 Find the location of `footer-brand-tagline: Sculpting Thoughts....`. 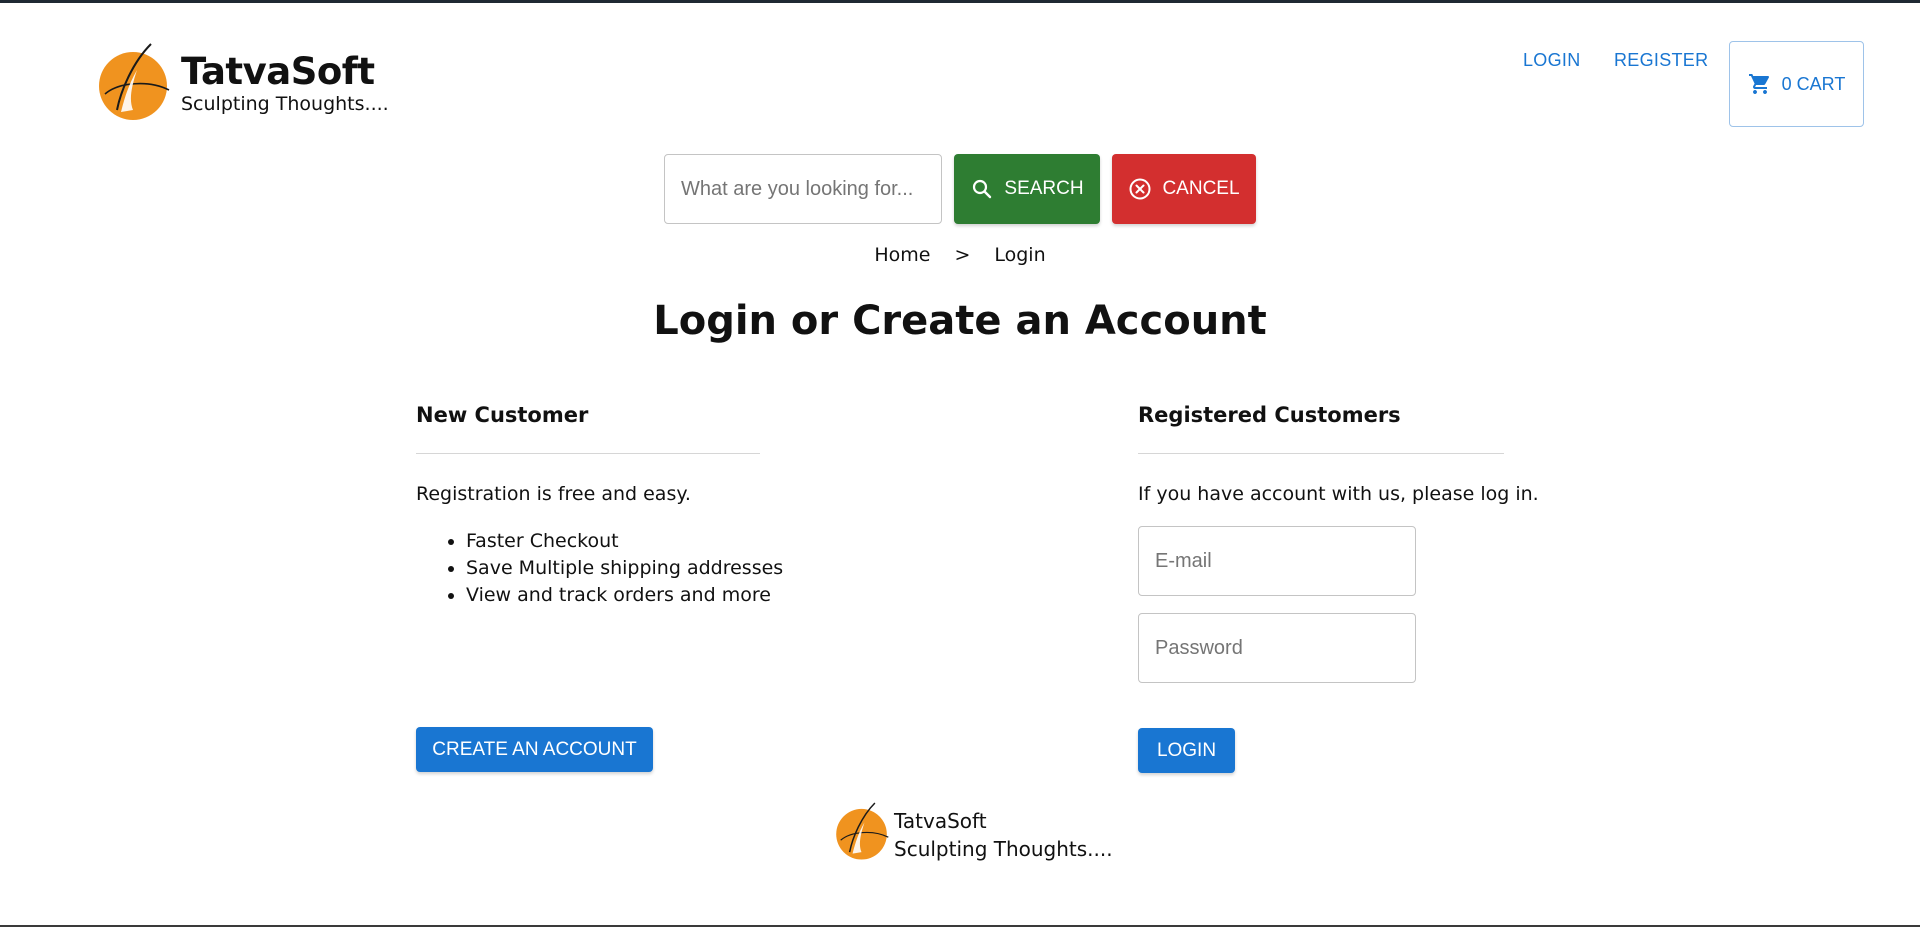

footer-brand-tagline: Sculpting Thoughts.... is located at coordinates (1003, 849).